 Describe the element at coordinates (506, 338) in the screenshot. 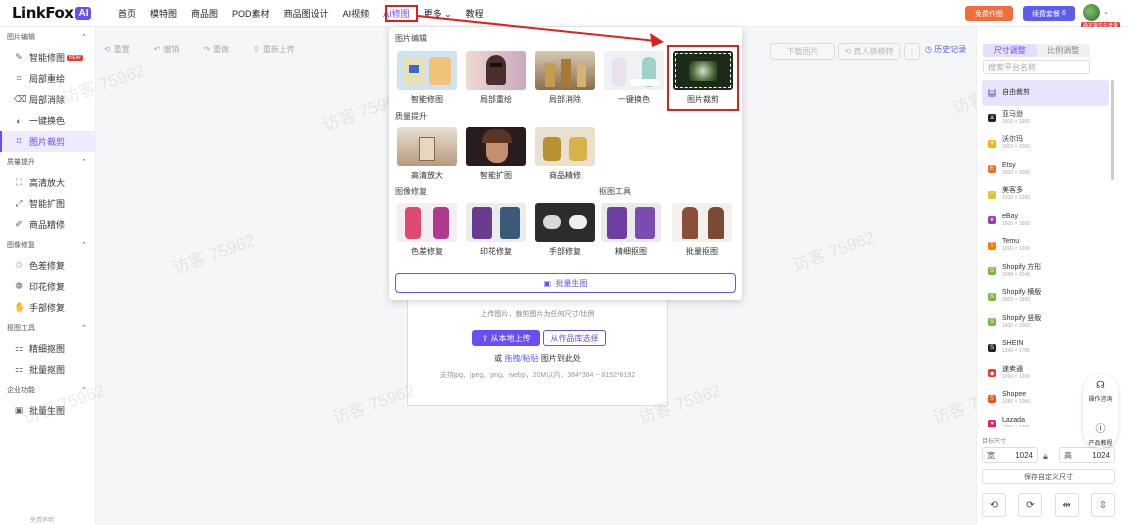

I see `upload-local-button: ⇪ 从本地上传` at that location.